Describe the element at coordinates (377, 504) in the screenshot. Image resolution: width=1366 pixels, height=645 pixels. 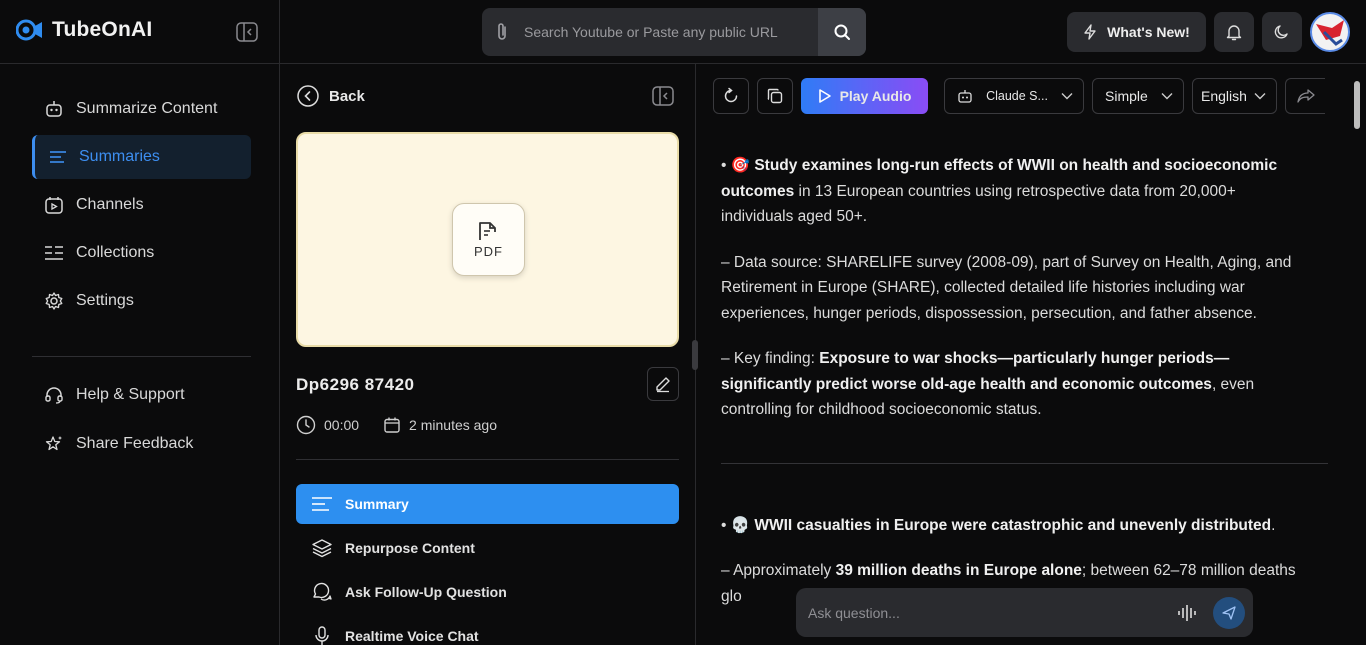
I see `menu-item-label: Summary` at that location.